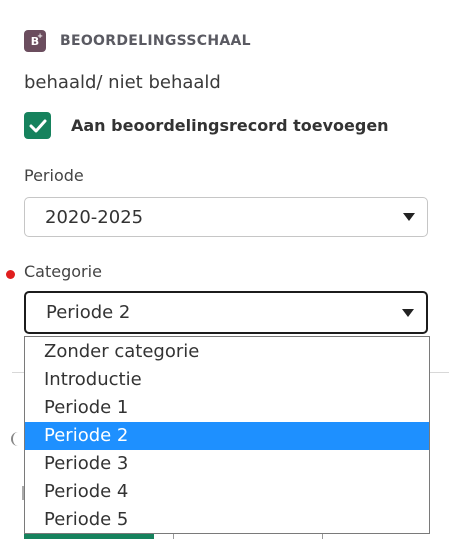  I want to click on checkmark-icon, so click(37, 125).